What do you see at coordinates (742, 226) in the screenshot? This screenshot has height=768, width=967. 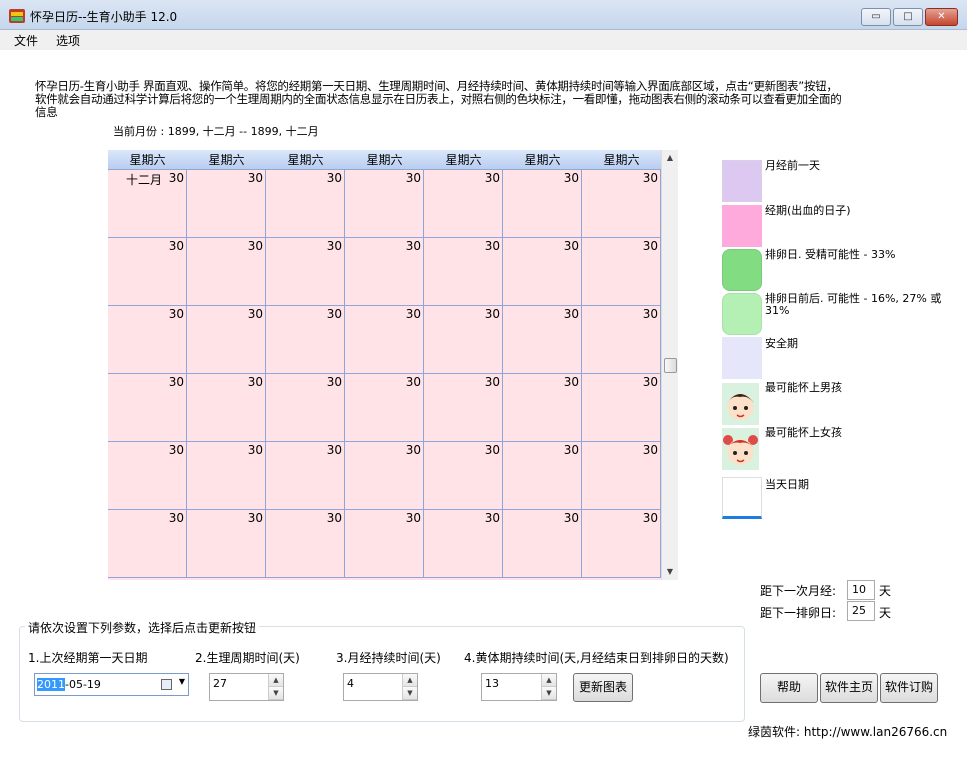 I see `legend-swatch-period` at bounding box center [742, 226].